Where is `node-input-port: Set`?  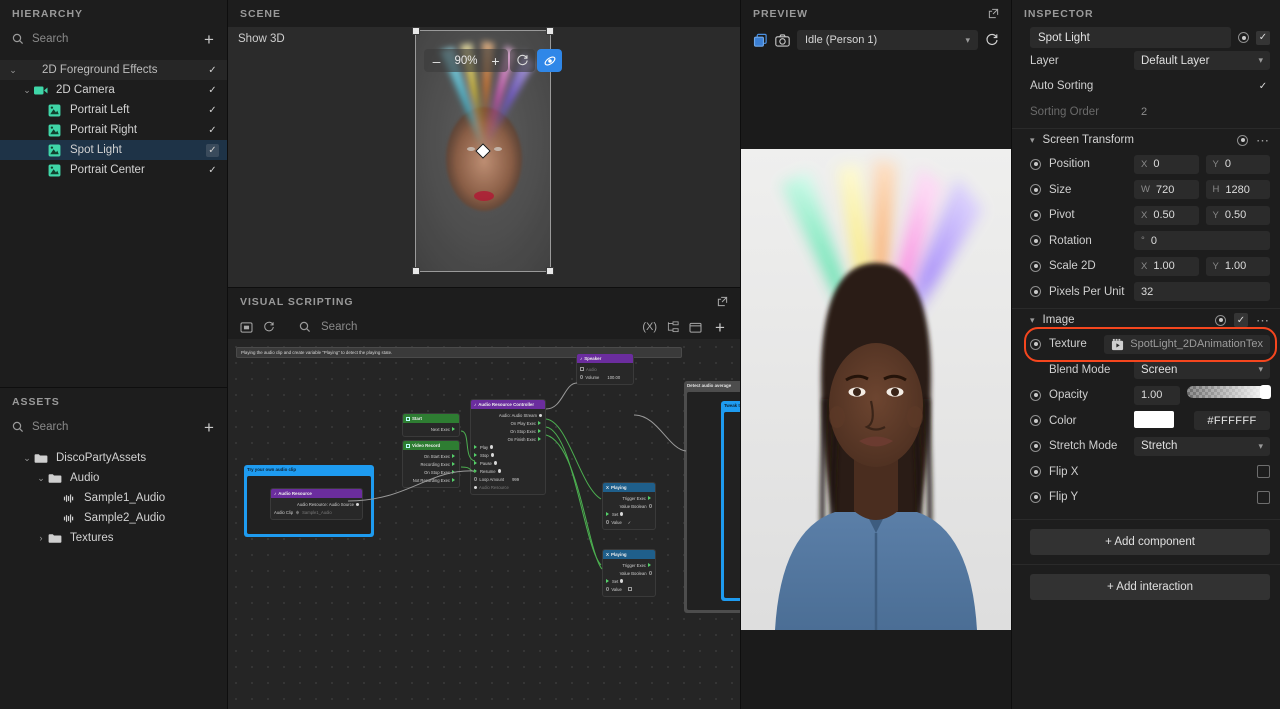 node-input-port: Set is located at coordinates (629, 514).